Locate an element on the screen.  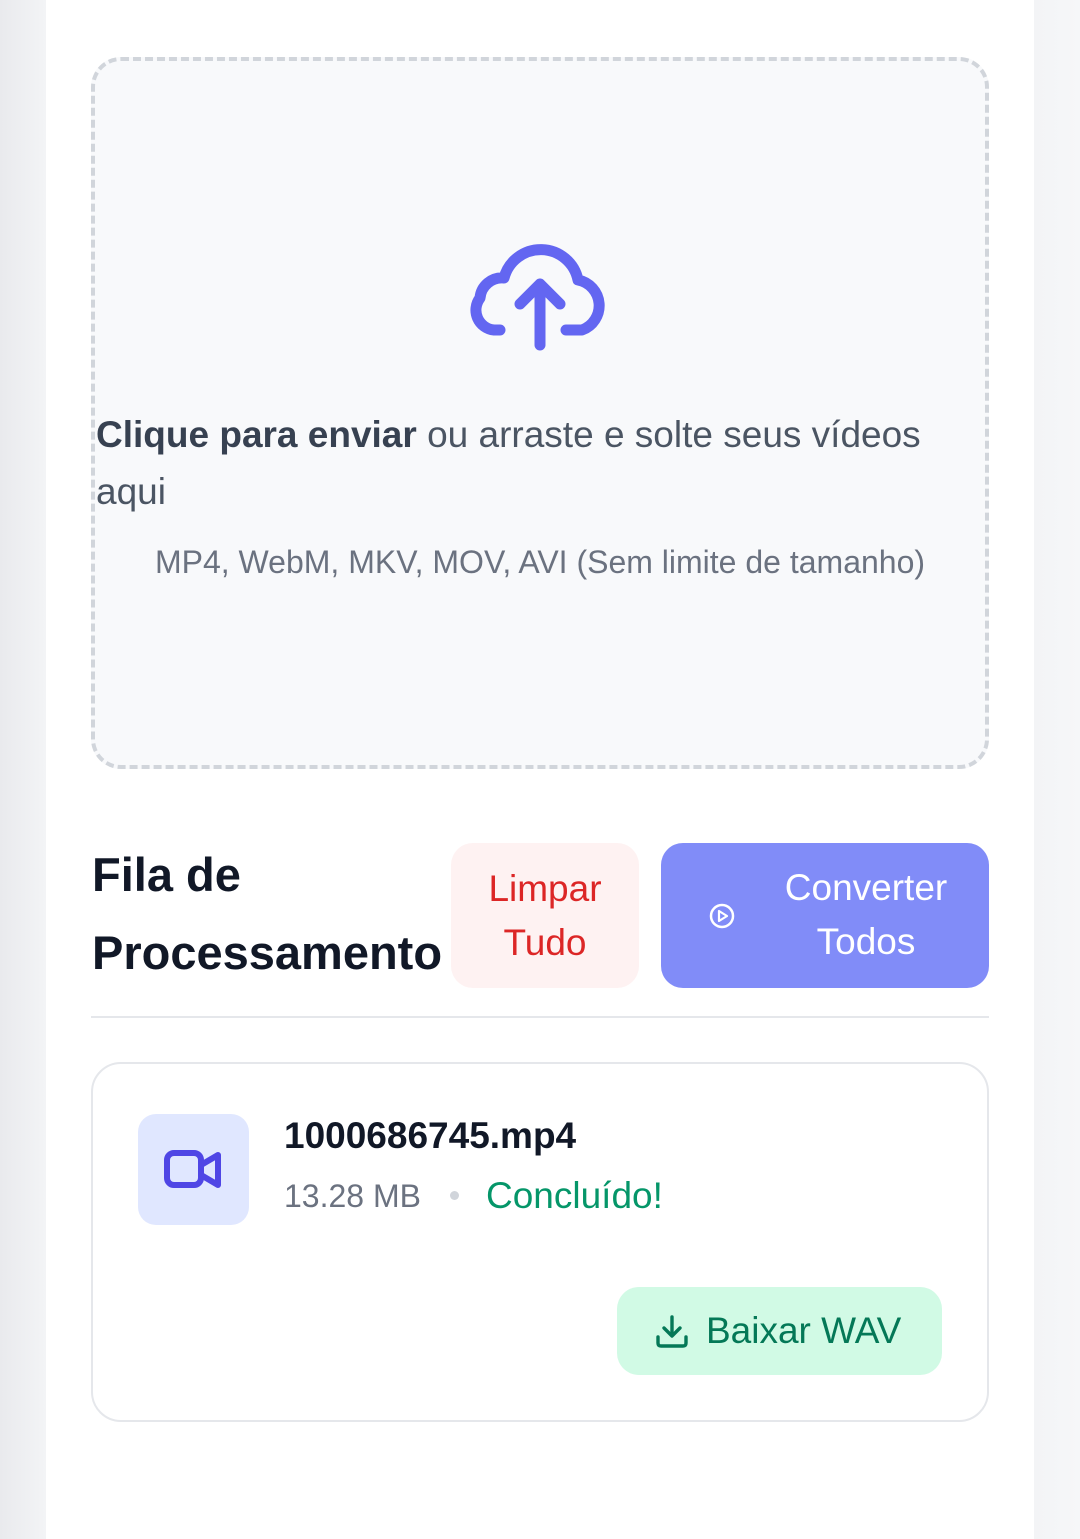
download-icon is located at coordinates (672, 1331).